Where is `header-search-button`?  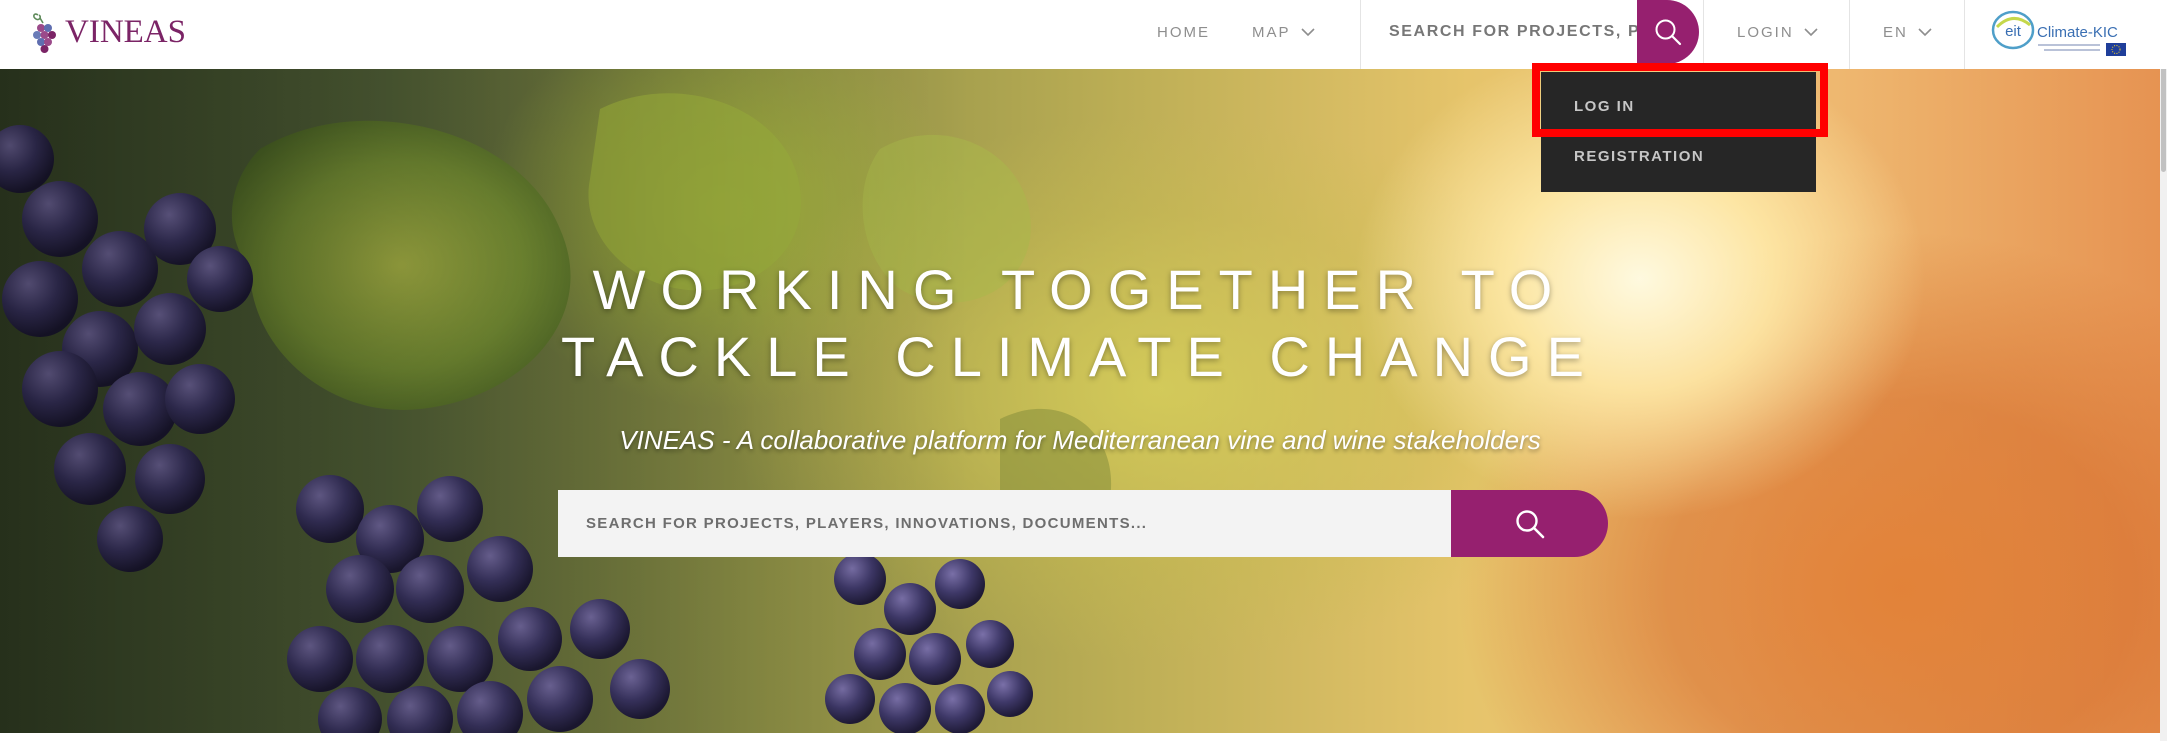 header-search-button is located at coordinates (1668, 32).